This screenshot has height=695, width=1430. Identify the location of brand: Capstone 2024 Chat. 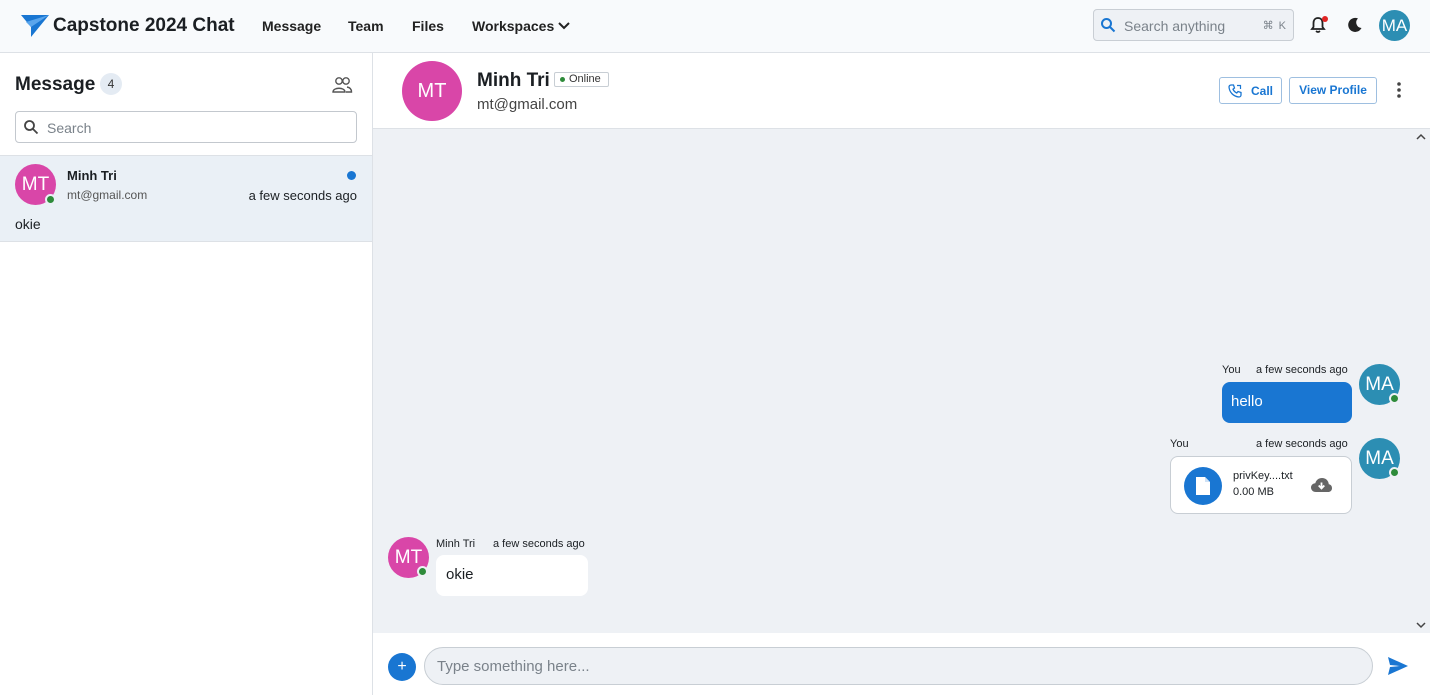
(127, 26).